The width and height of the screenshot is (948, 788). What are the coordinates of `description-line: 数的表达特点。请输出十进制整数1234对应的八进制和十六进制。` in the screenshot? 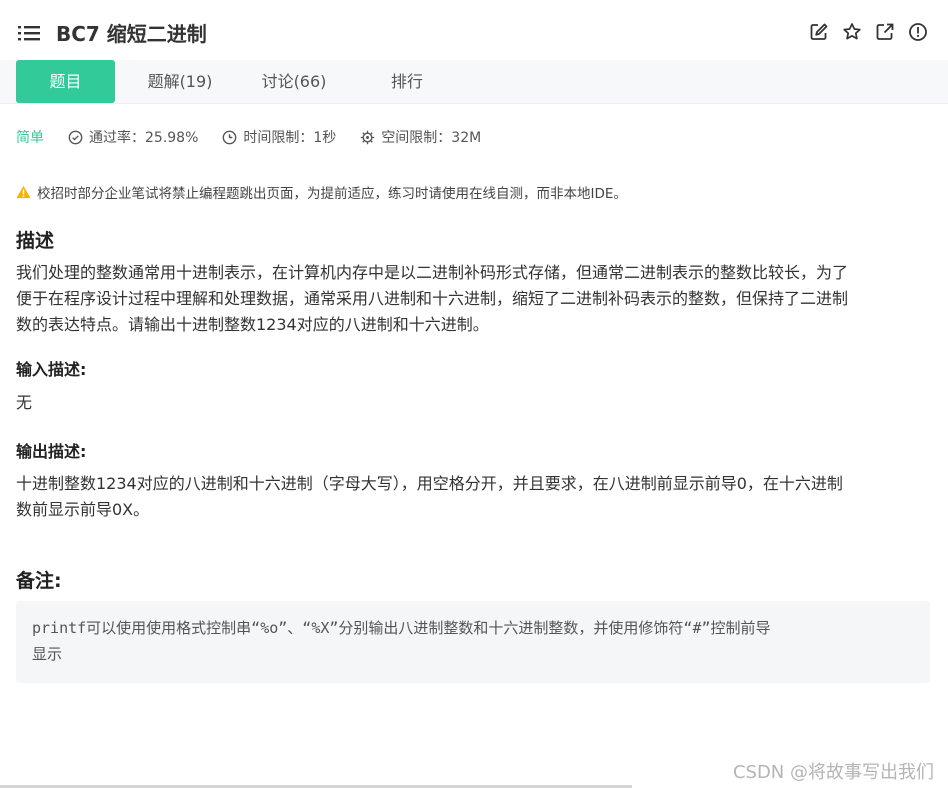 It's located at (252, 324).